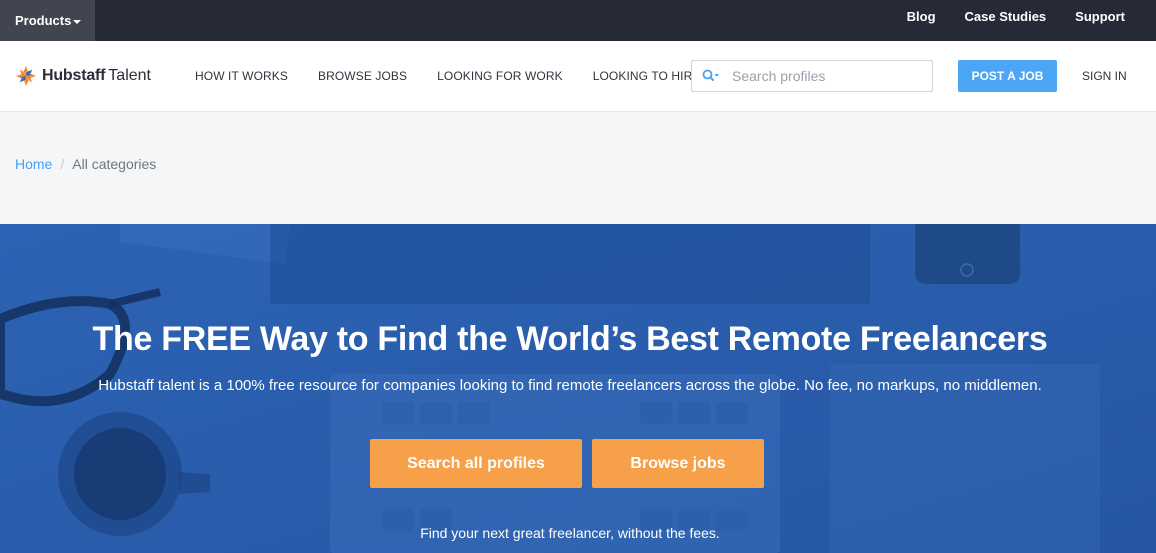  I want to click on products-dropdown: Products, so click(47, 20).